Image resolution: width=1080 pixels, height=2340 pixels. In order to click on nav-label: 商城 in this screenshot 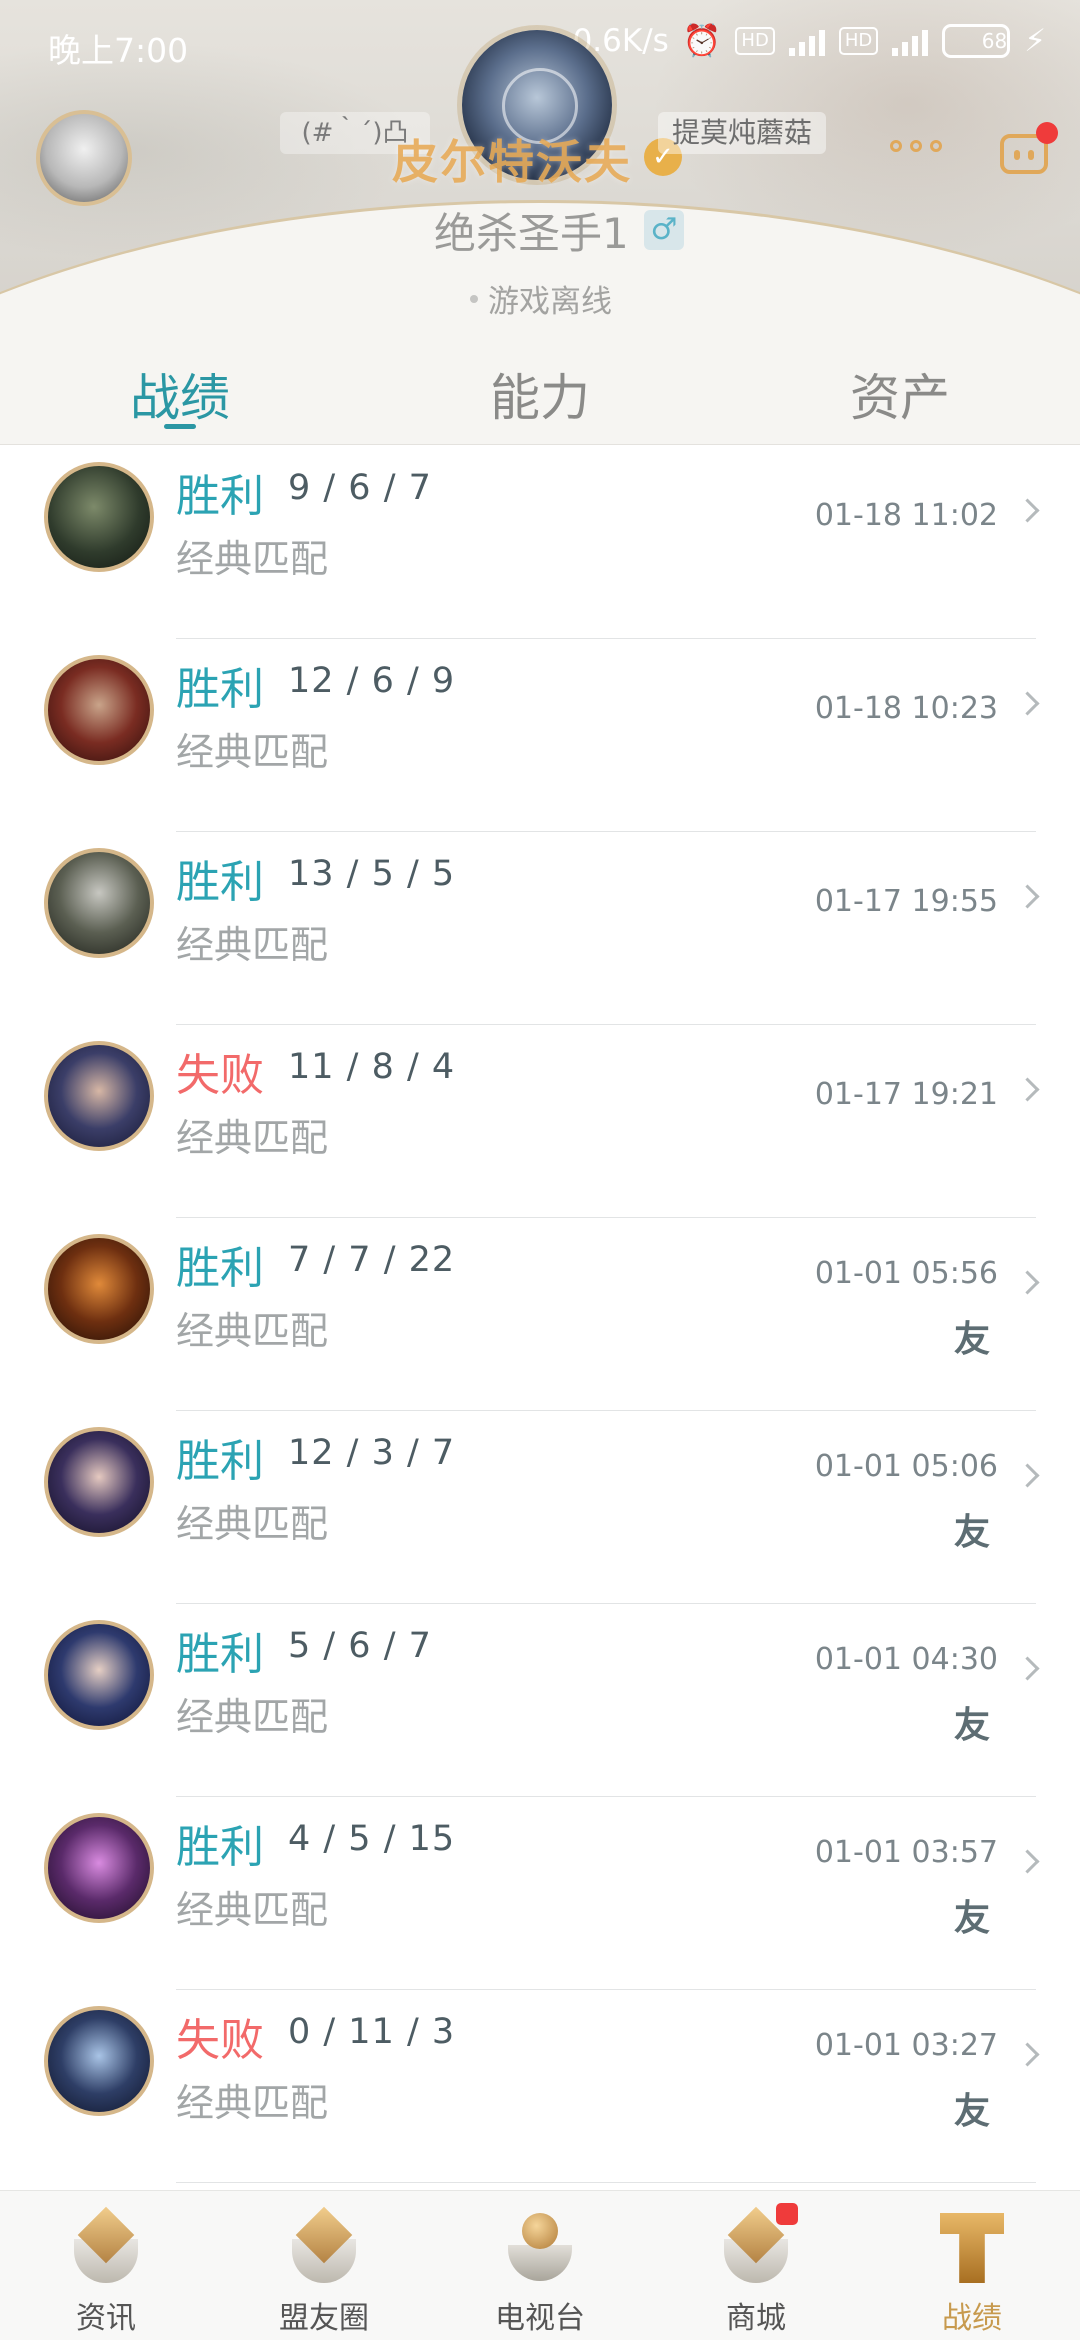, I will do `click(756, 2318)`.